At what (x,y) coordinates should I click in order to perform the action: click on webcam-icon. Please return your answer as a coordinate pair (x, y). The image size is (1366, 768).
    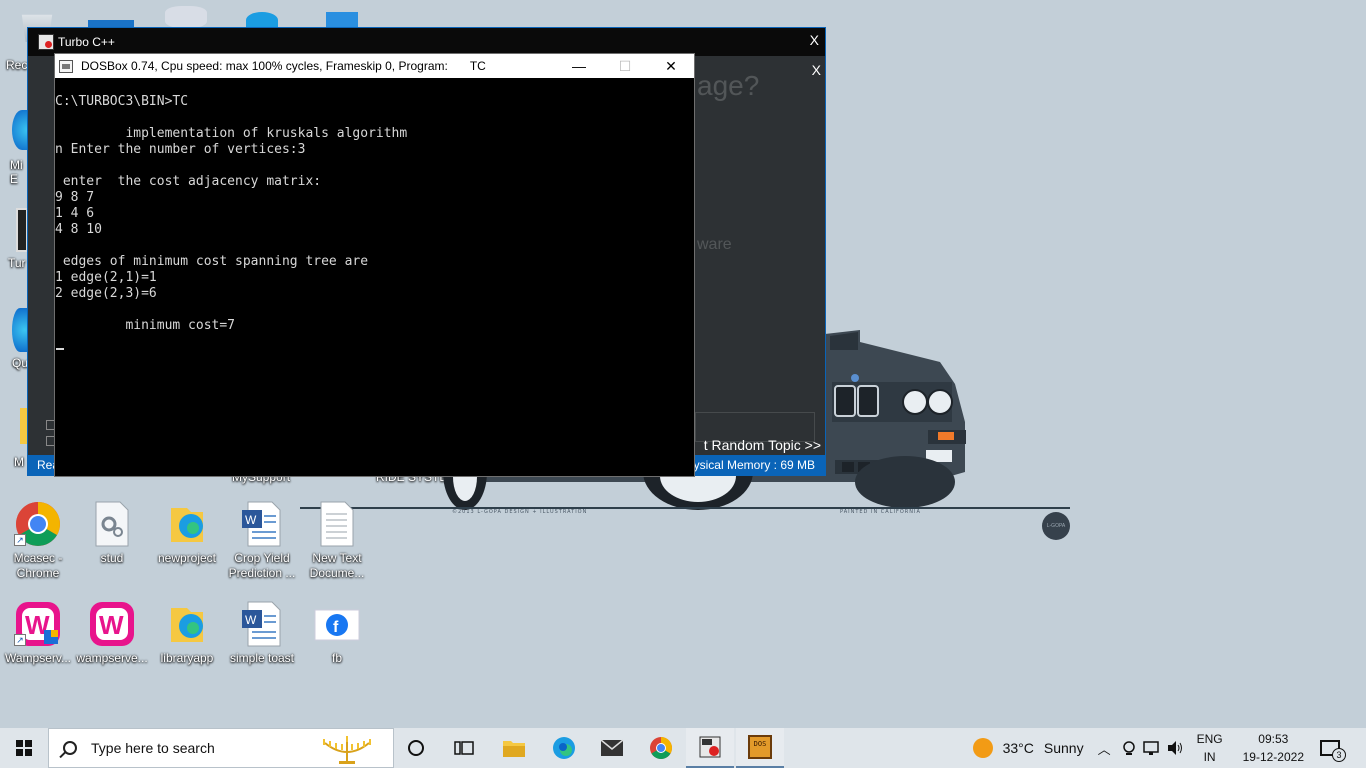
    Looking at the image, I should click on (1129, 748).